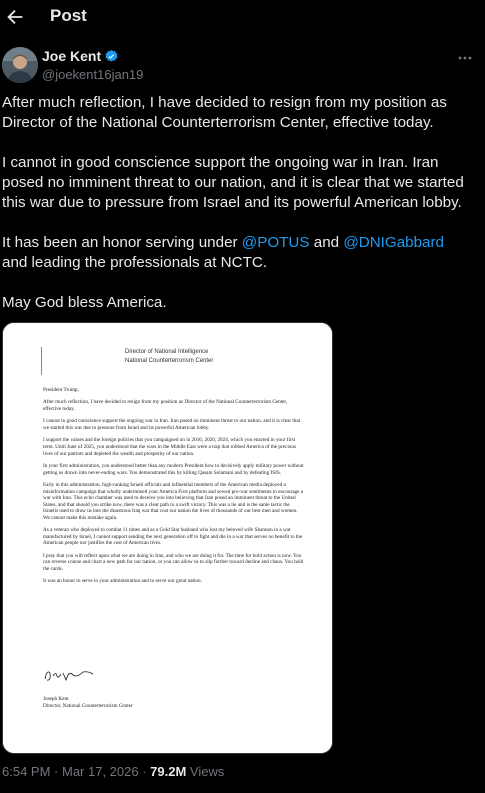  I want to click on letterhead-line: Director of National Intelligence, so click(167, 352).